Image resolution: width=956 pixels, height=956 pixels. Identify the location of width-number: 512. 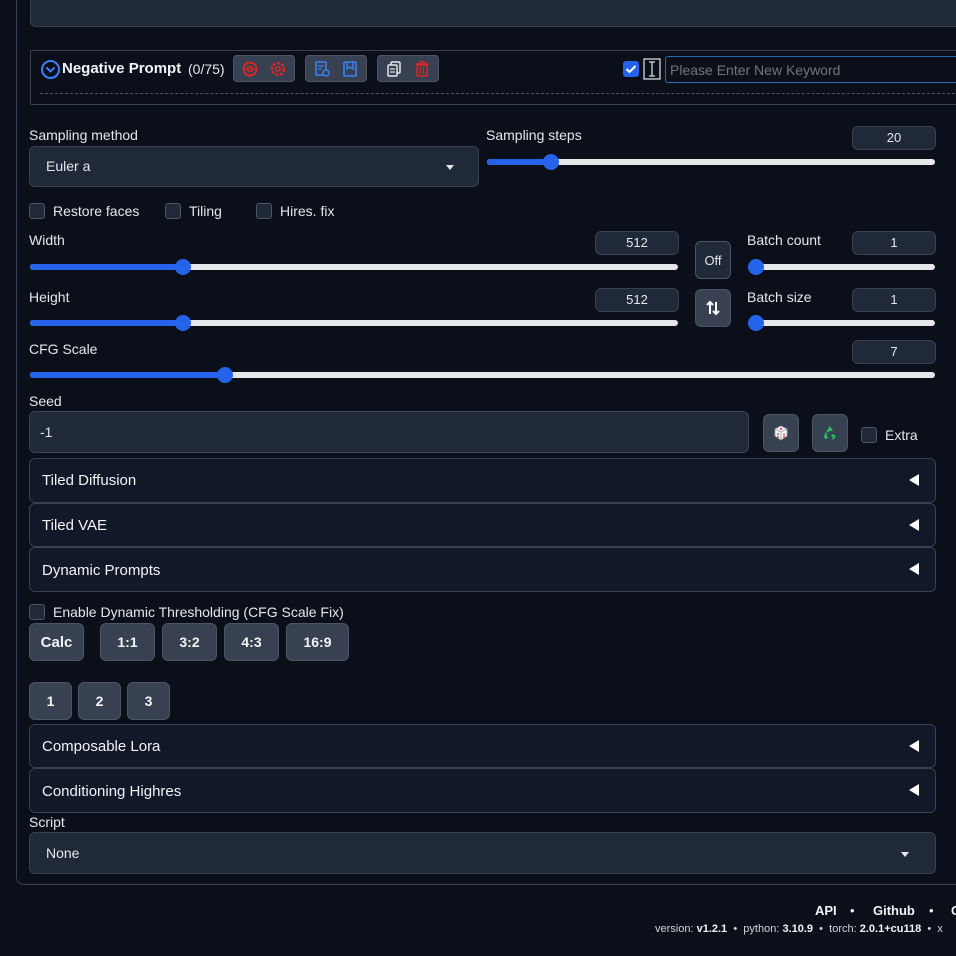
(637, 243).